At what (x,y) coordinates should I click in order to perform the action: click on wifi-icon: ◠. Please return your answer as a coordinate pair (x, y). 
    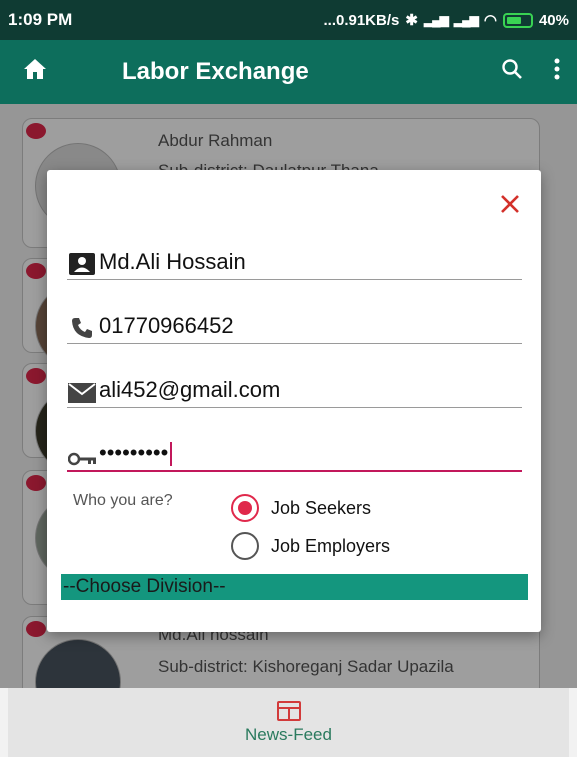
    Looking at the image, I should click on (490, 20).